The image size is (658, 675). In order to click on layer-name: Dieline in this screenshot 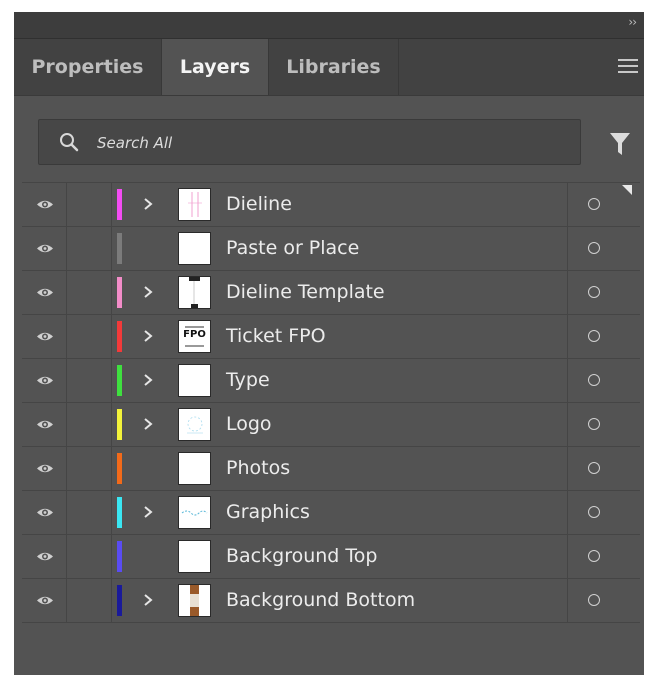, I will do `click(259, 204)`.